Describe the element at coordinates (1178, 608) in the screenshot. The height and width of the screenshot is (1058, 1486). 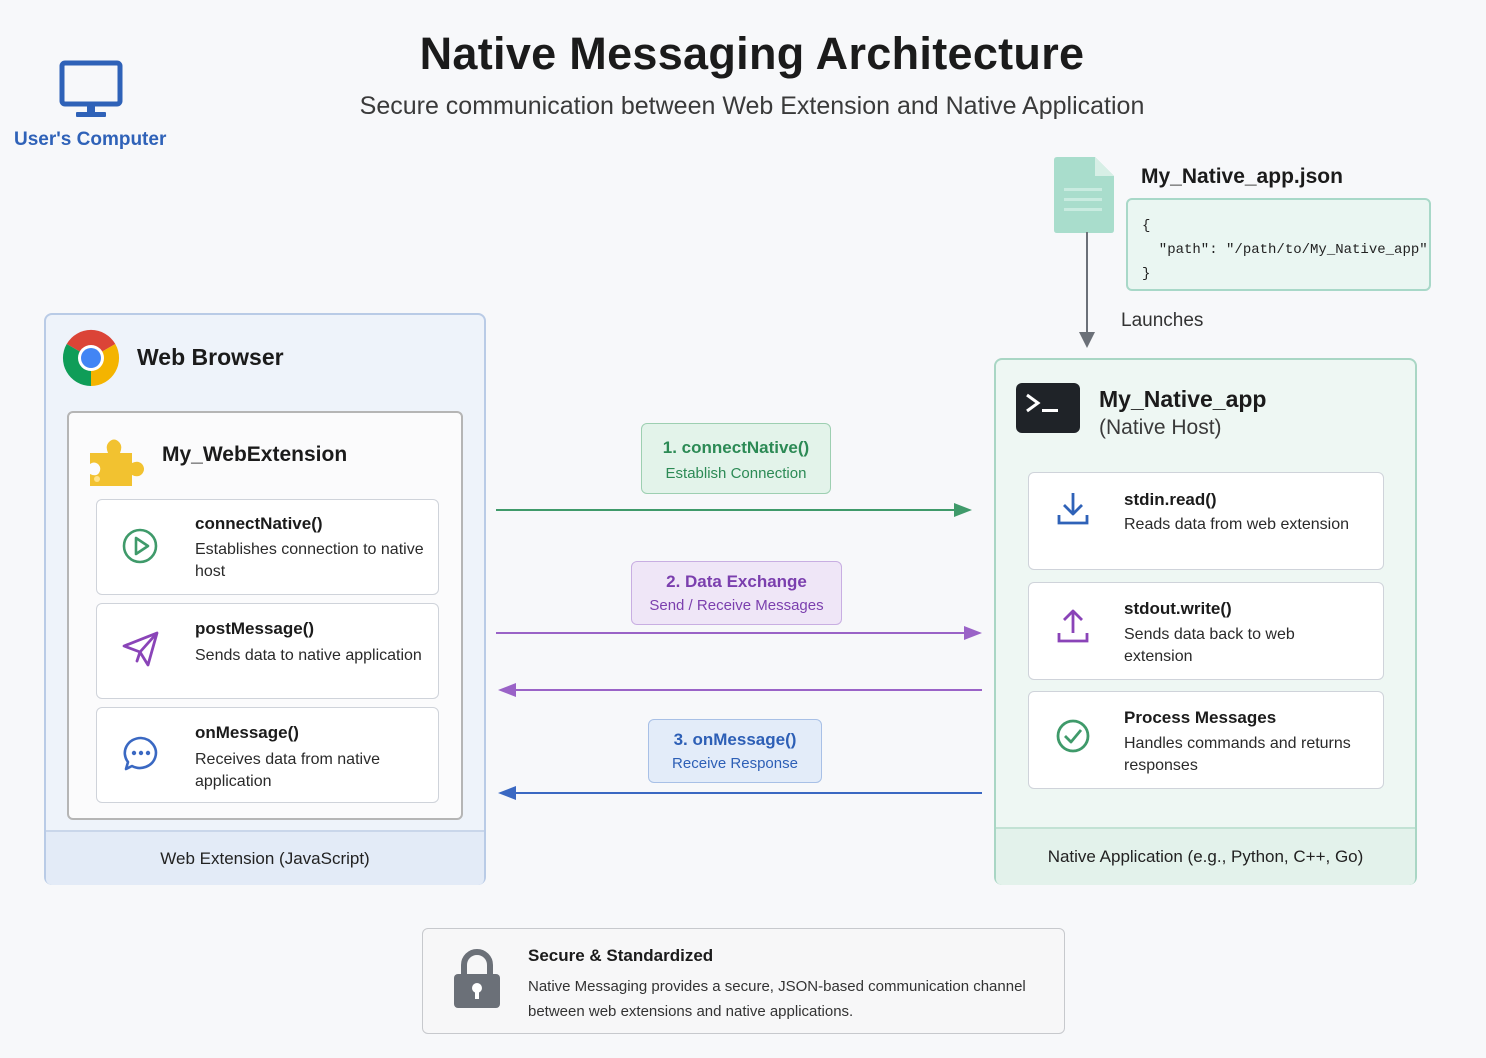
I see `card-name: stdout.write()` at that location.